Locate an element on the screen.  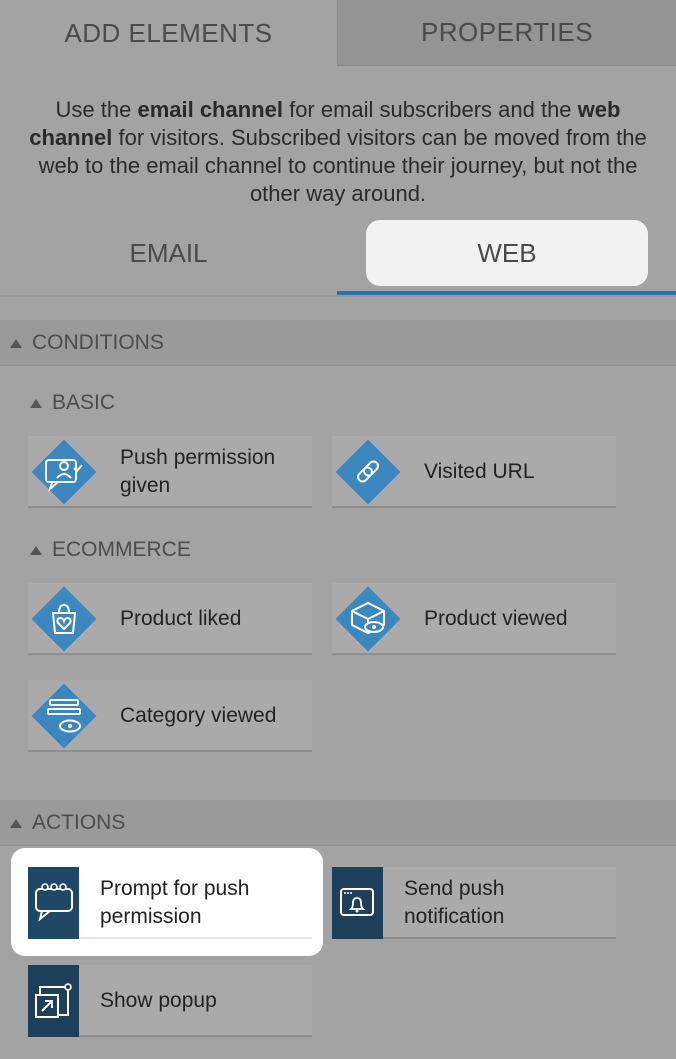
tab-properties: PROPERTIES is located at coordinates (506, 33).